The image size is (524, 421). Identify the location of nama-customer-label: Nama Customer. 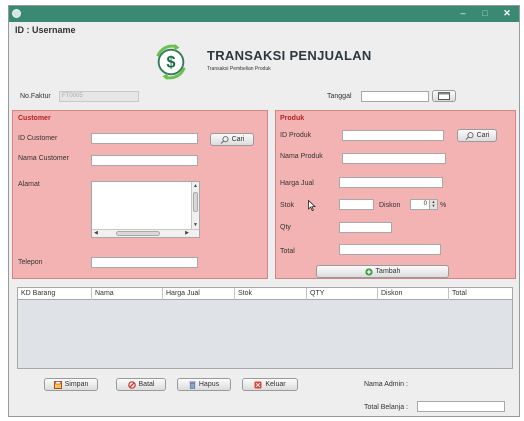
(43, 158).